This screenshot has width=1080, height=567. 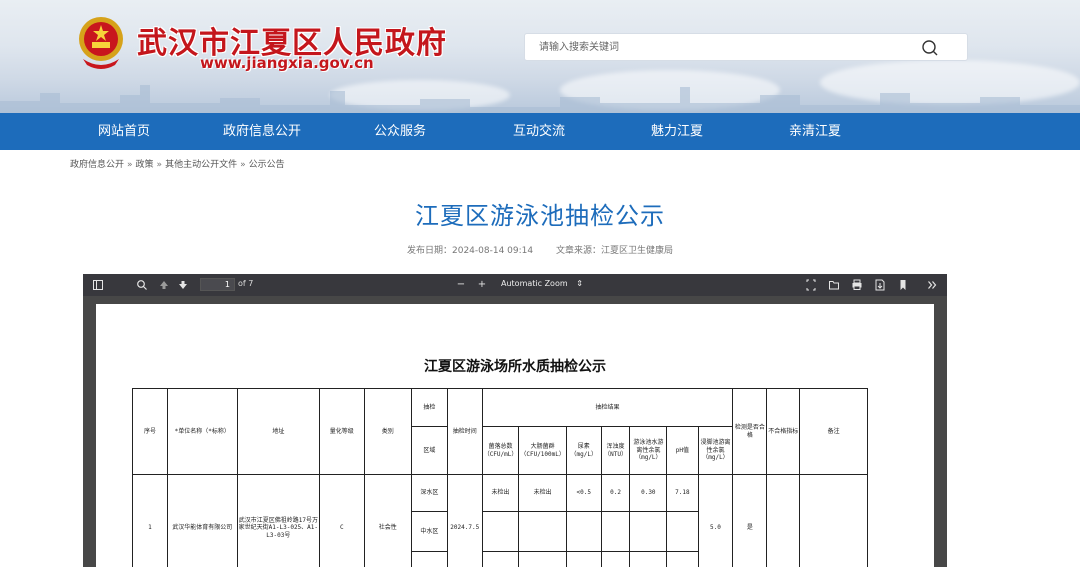 I want to click on pdf-toolbar: 1 of 7 − + Automatic Zoom ⇕, so click(x=515, y=285).